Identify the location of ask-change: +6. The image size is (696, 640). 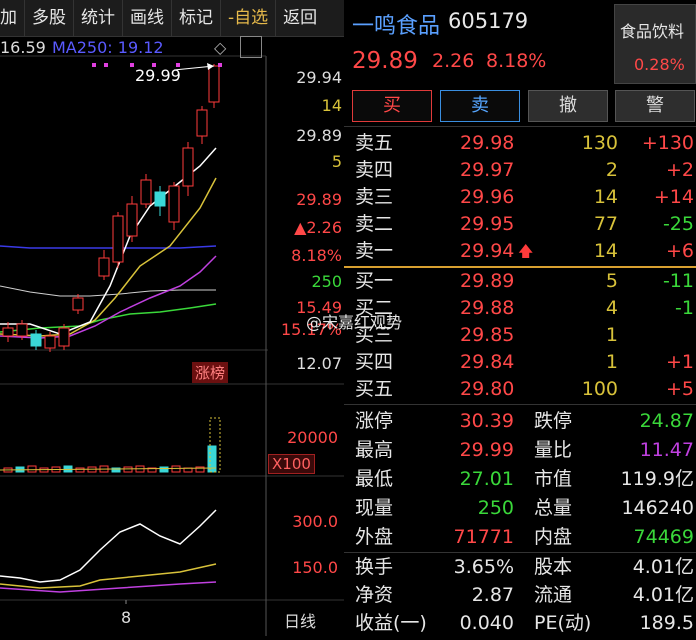
(679, 251).